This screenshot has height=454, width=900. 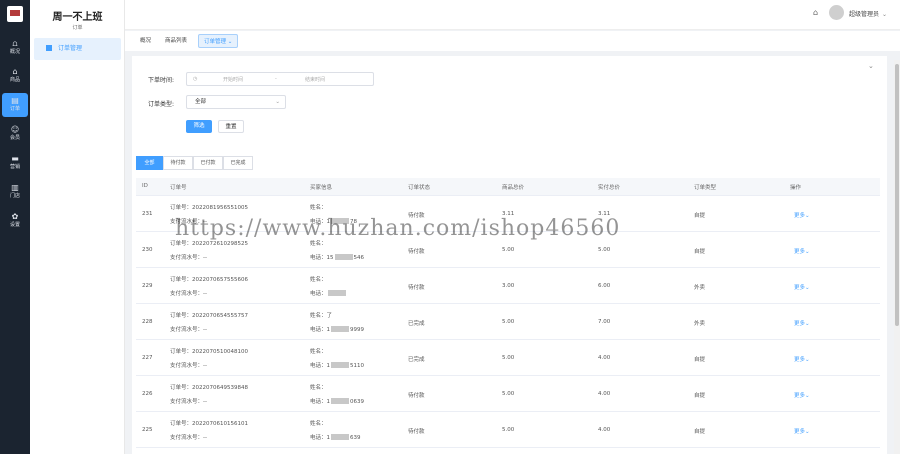 What do you see at coordinates (209, 279) in the screenshot?
I see `order-number: 订单号：2022070657555606` at bounding box center [209, 279].